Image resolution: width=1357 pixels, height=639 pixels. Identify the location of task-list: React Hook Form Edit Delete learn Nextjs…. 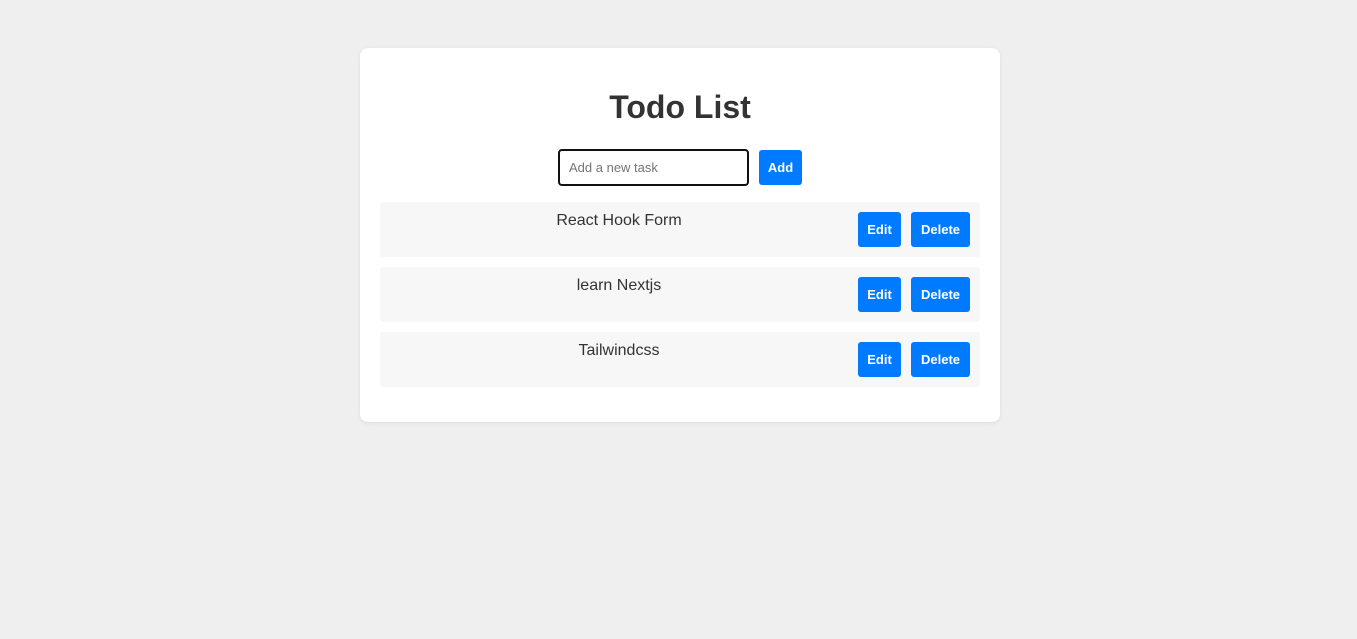
(680, 299).